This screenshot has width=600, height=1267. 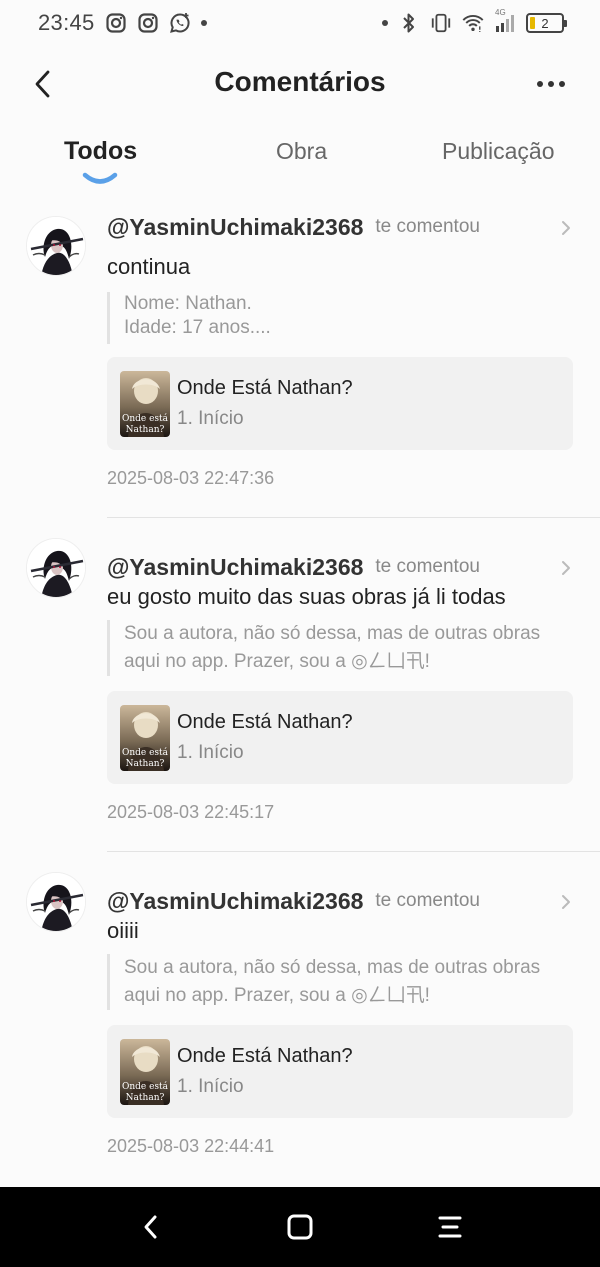 I want to click on page-title: Comentários, so click(x=300, y=81).